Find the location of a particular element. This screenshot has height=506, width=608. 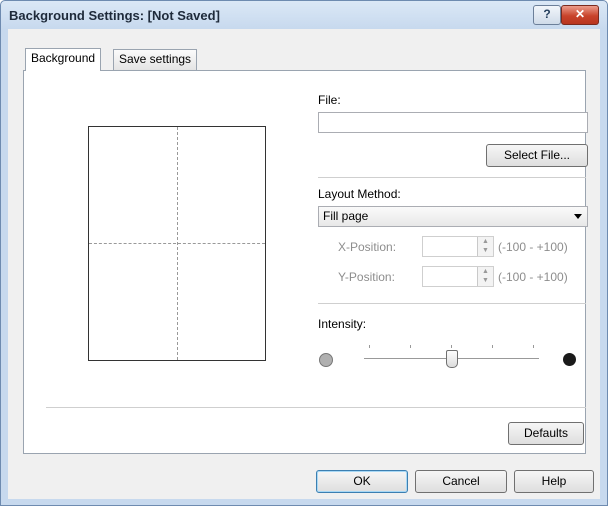

x-position-field: ▲ ▼ is located at coordinates (458, 246).